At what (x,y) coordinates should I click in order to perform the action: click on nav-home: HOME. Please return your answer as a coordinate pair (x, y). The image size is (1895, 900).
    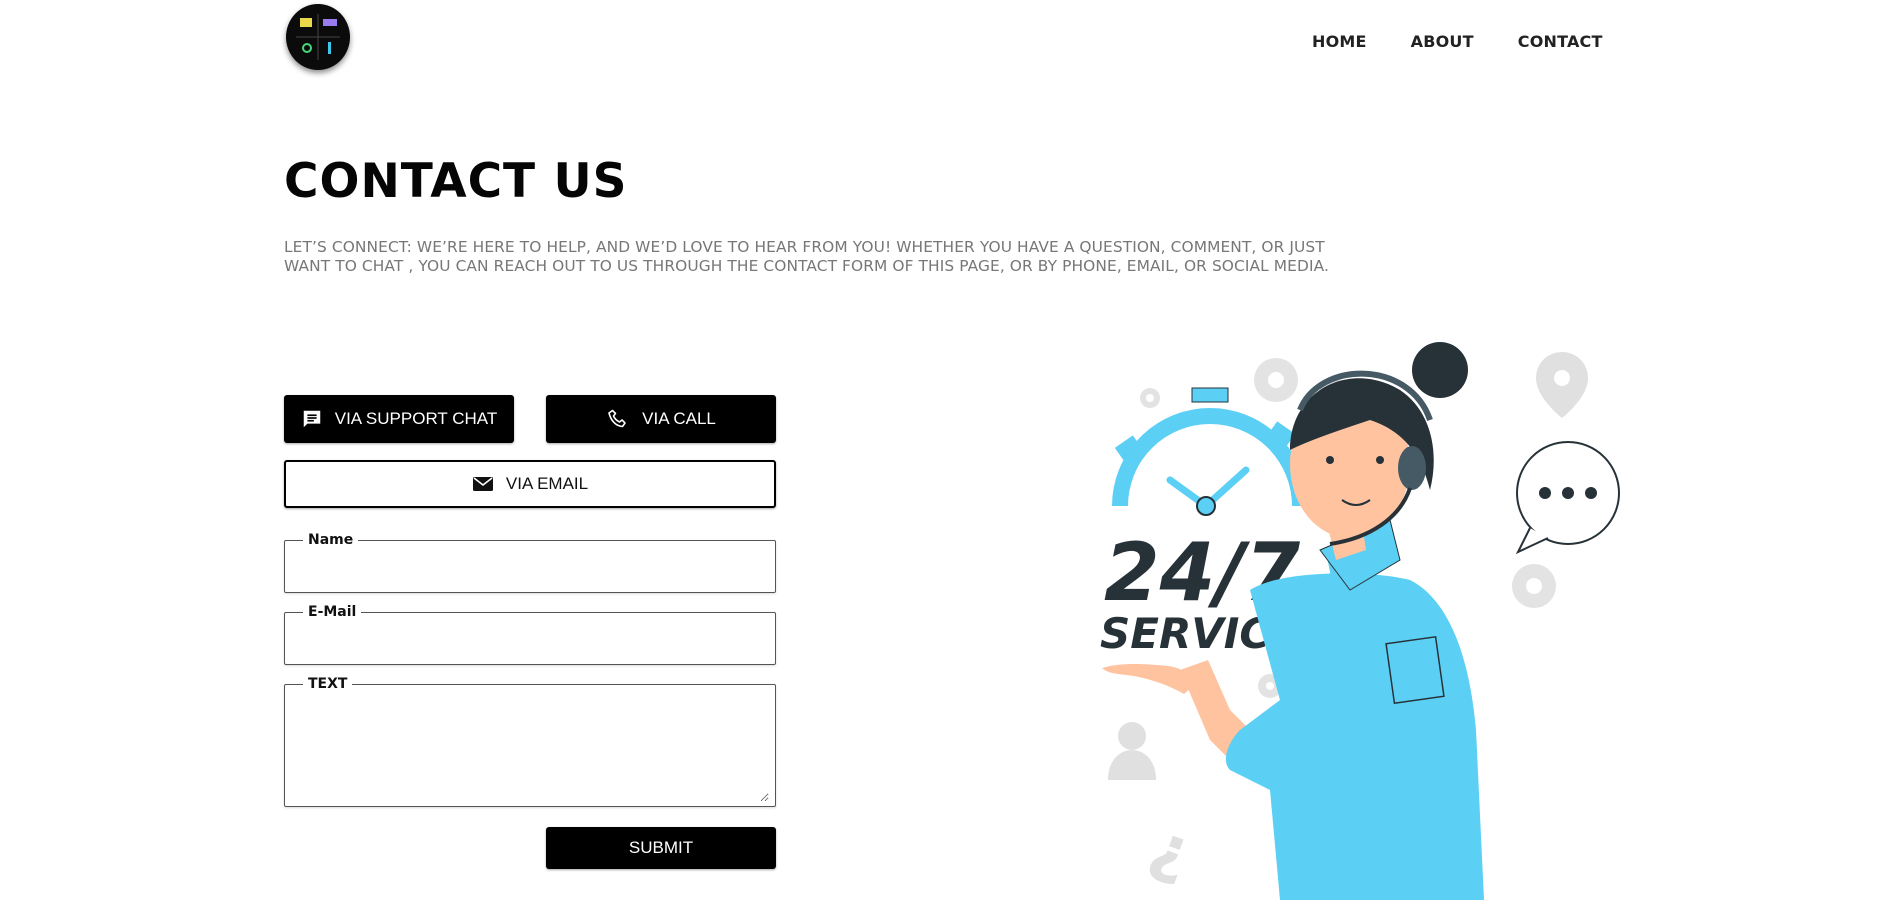
    Looking at the image, I should click on (1339, 41).